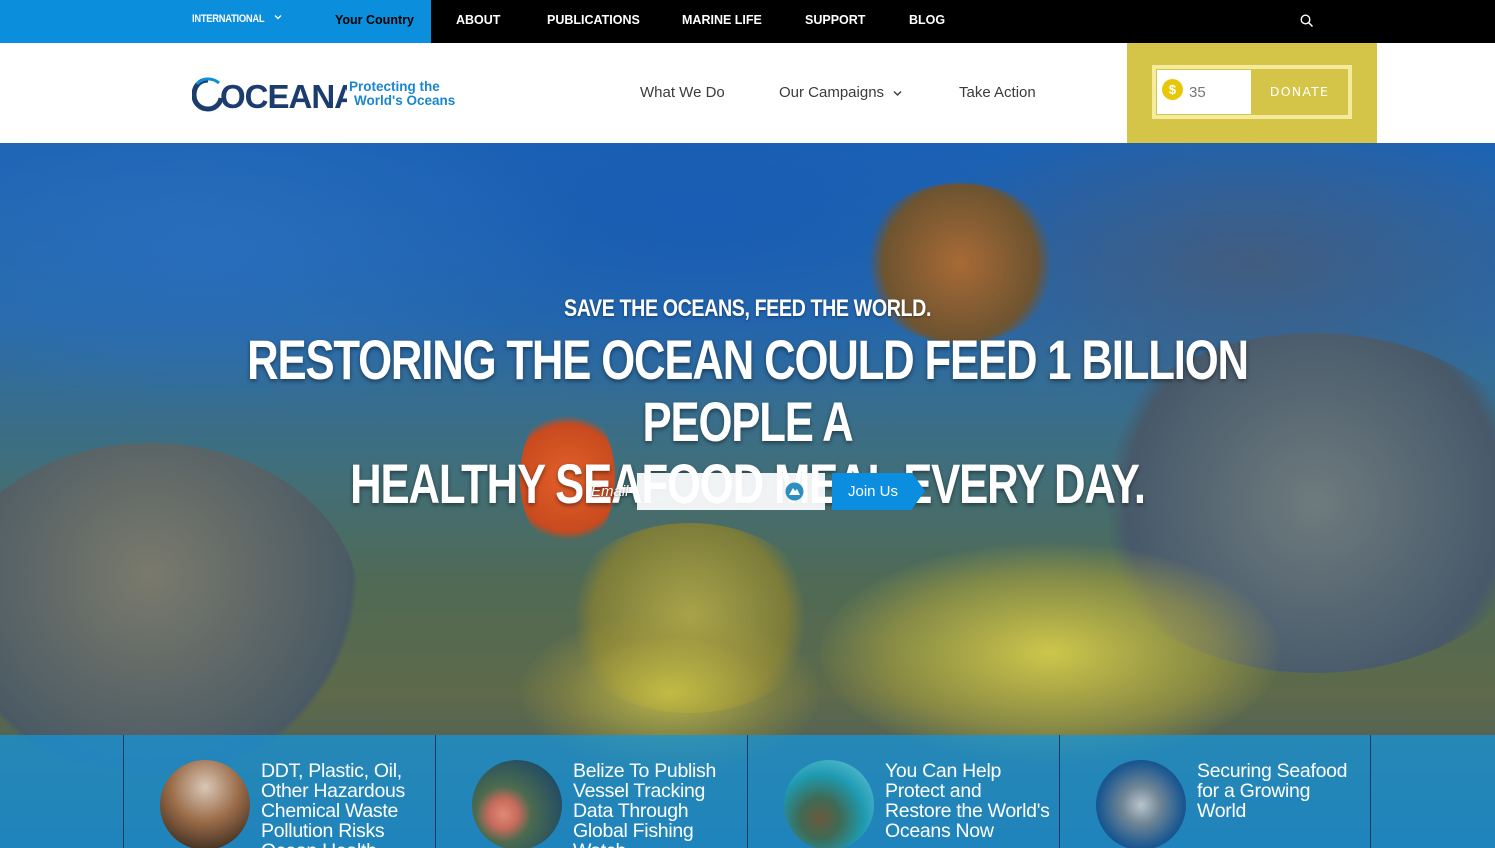 This screenshot has height=848, width=1495. What do you see at coordinates (997, 92) in the screenshot?
I see `nav-take-action: Take Action` at bounding box center [997, 92].